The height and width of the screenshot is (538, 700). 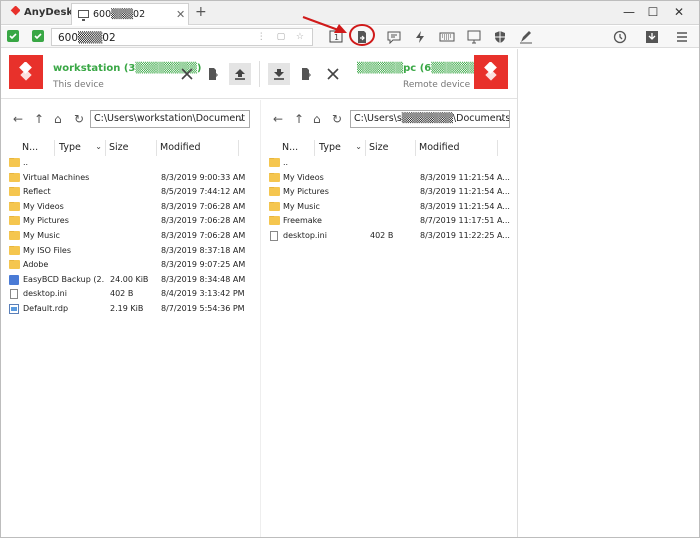 I want to click on file-row: Reflect 8/5/2019 7:44:12 AM, so click(x=130, y=192).